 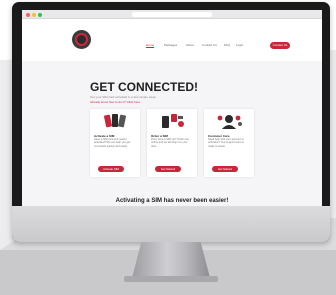 I want to click on nav-item-login: Login, so click(x=239, y=45).